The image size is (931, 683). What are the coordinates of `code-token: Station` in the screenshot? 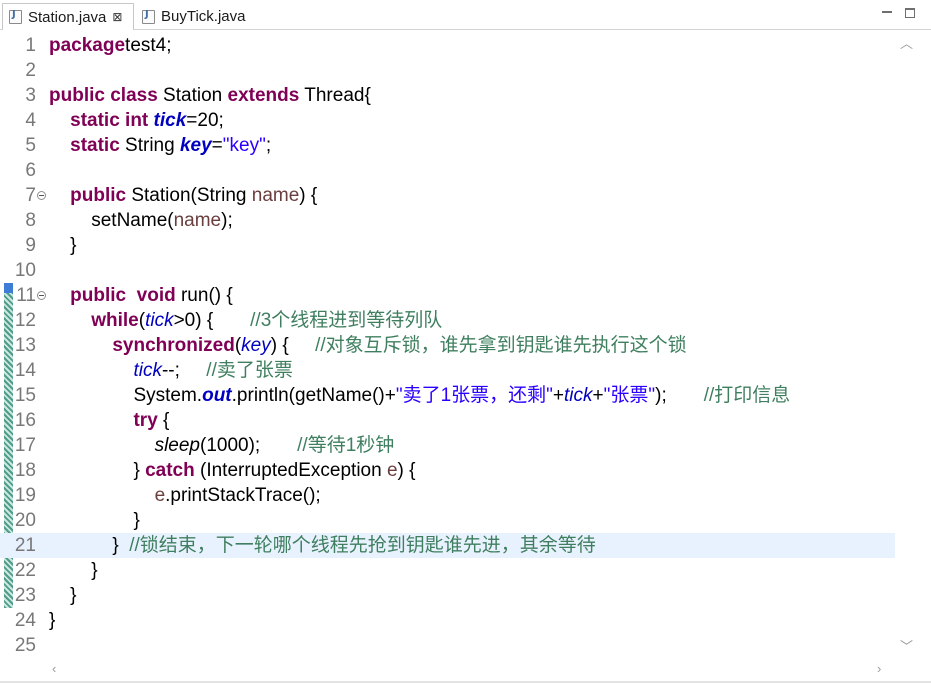 It's located at (192, 95).